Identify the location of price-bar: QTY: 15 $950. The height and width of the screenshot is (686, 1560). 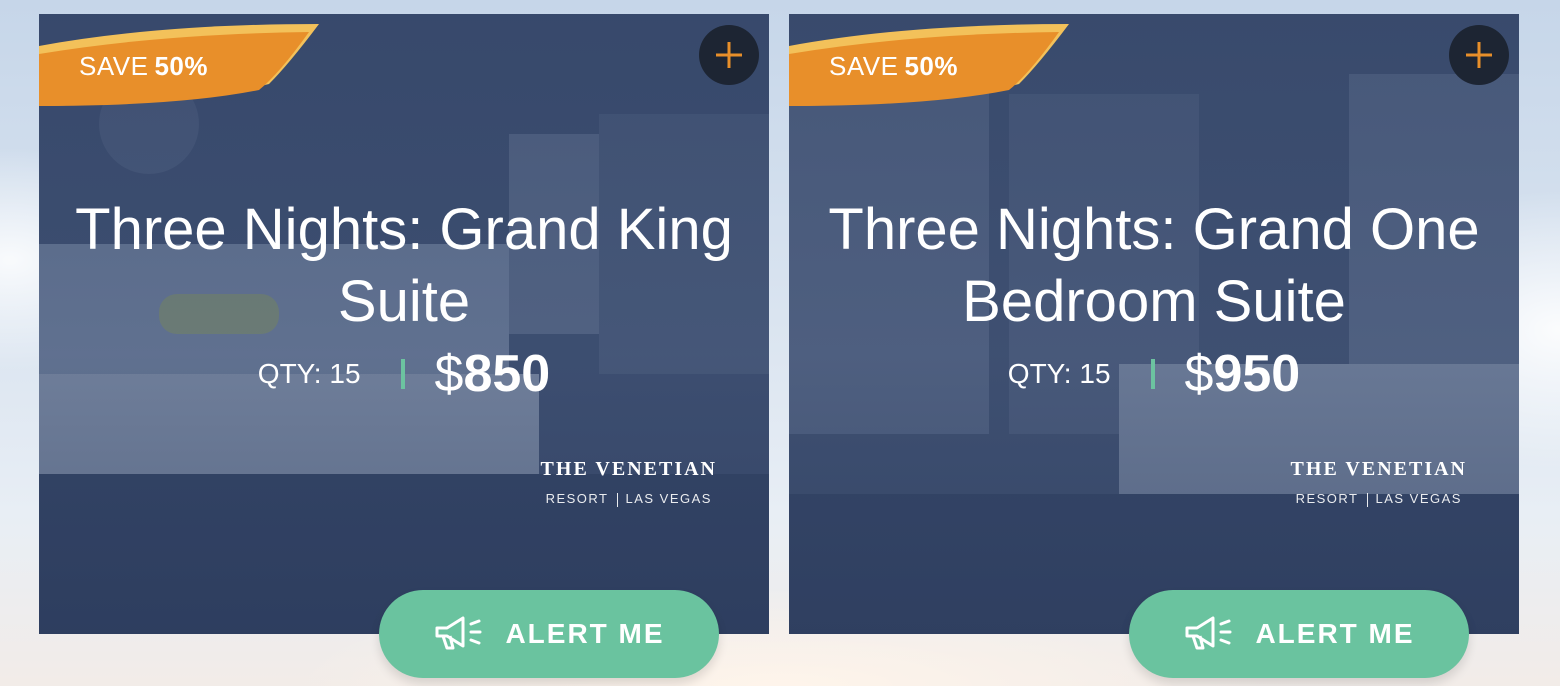
(1154, 374).